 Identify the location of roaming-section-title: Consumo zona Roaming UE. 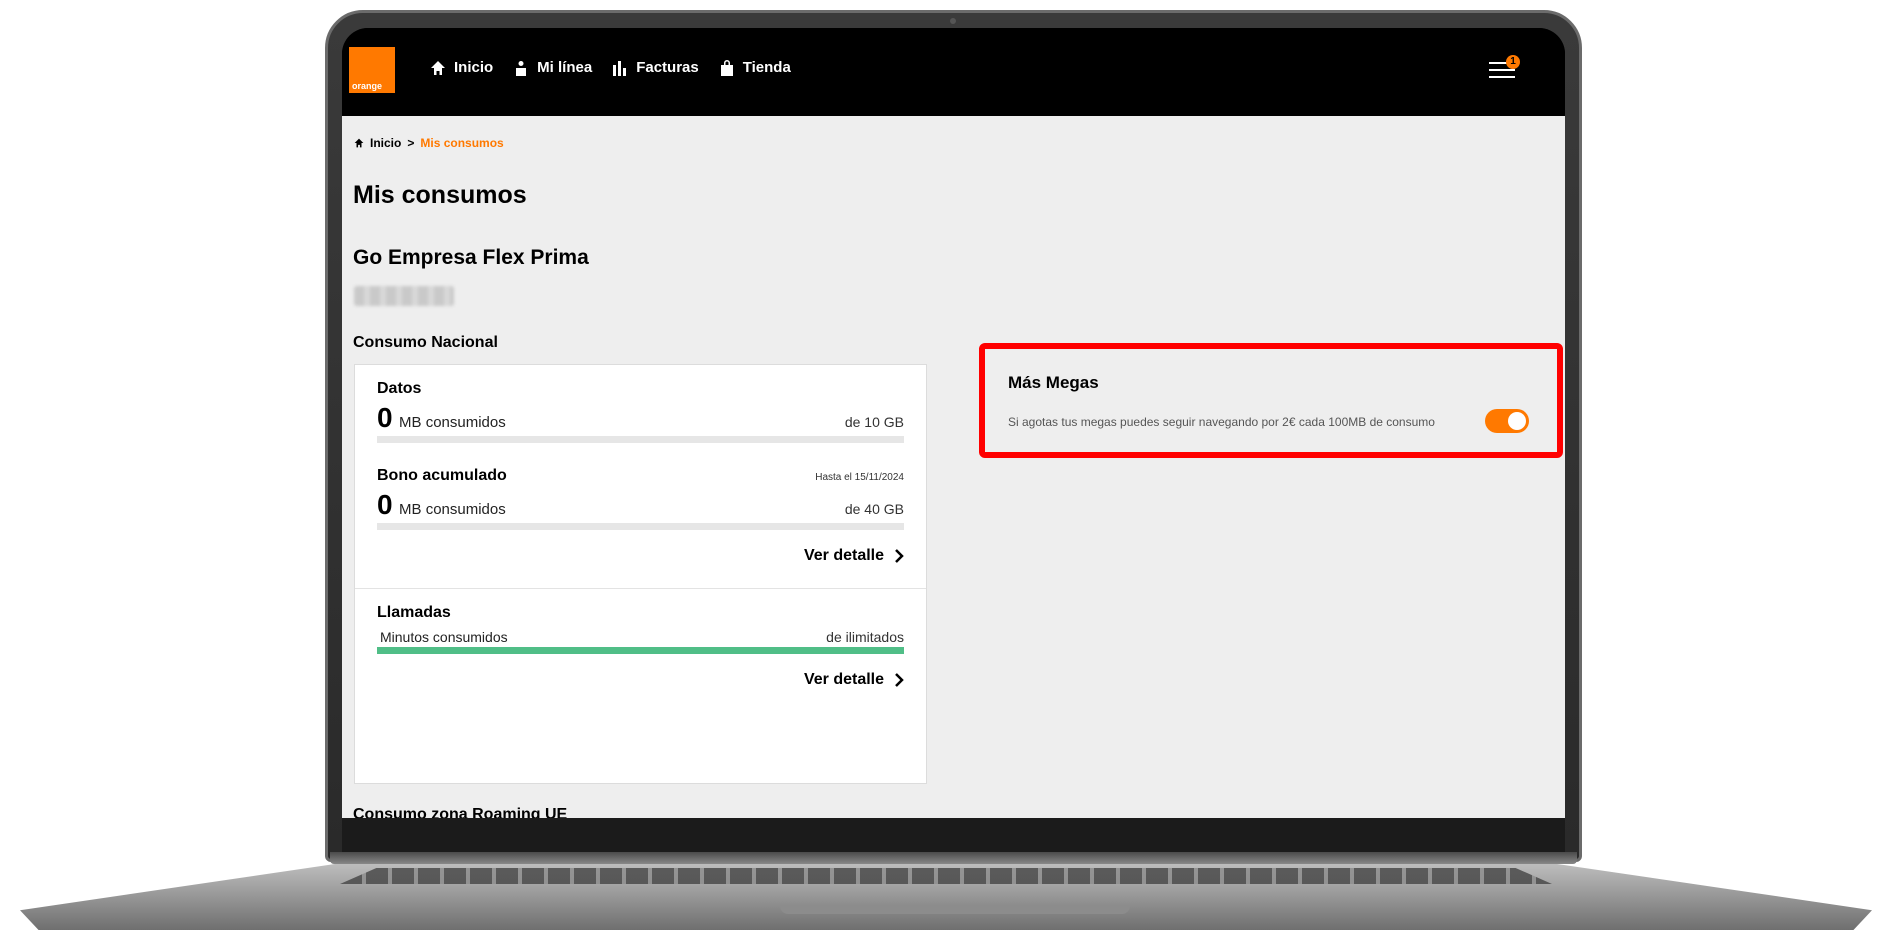
(460, 812).